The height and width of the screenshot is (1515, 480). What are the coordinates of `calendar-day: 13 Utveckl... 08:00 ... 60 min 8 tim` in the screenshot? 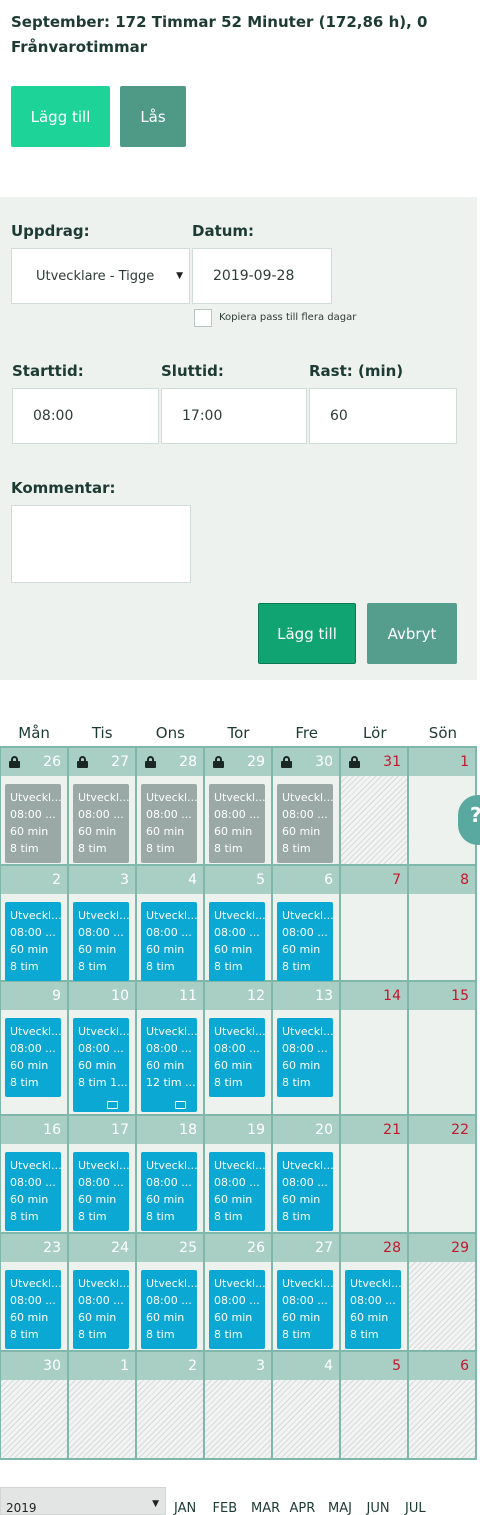 It's located at (307, 1048).